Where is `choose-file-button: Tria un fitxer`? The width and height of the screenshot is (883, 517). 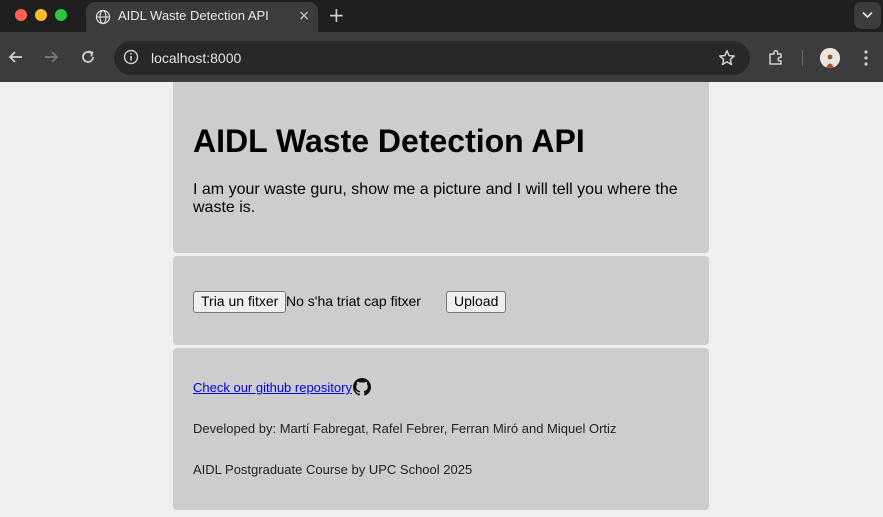 choose-file-button: Tria un fitxer is located at coordinates (240, 302).